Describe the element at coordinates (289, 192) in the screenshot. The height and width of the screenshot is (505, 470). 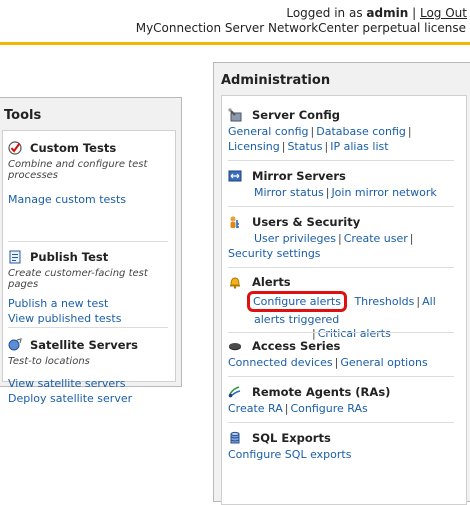
I see `mirror-status-link: Mirror status` at that location.